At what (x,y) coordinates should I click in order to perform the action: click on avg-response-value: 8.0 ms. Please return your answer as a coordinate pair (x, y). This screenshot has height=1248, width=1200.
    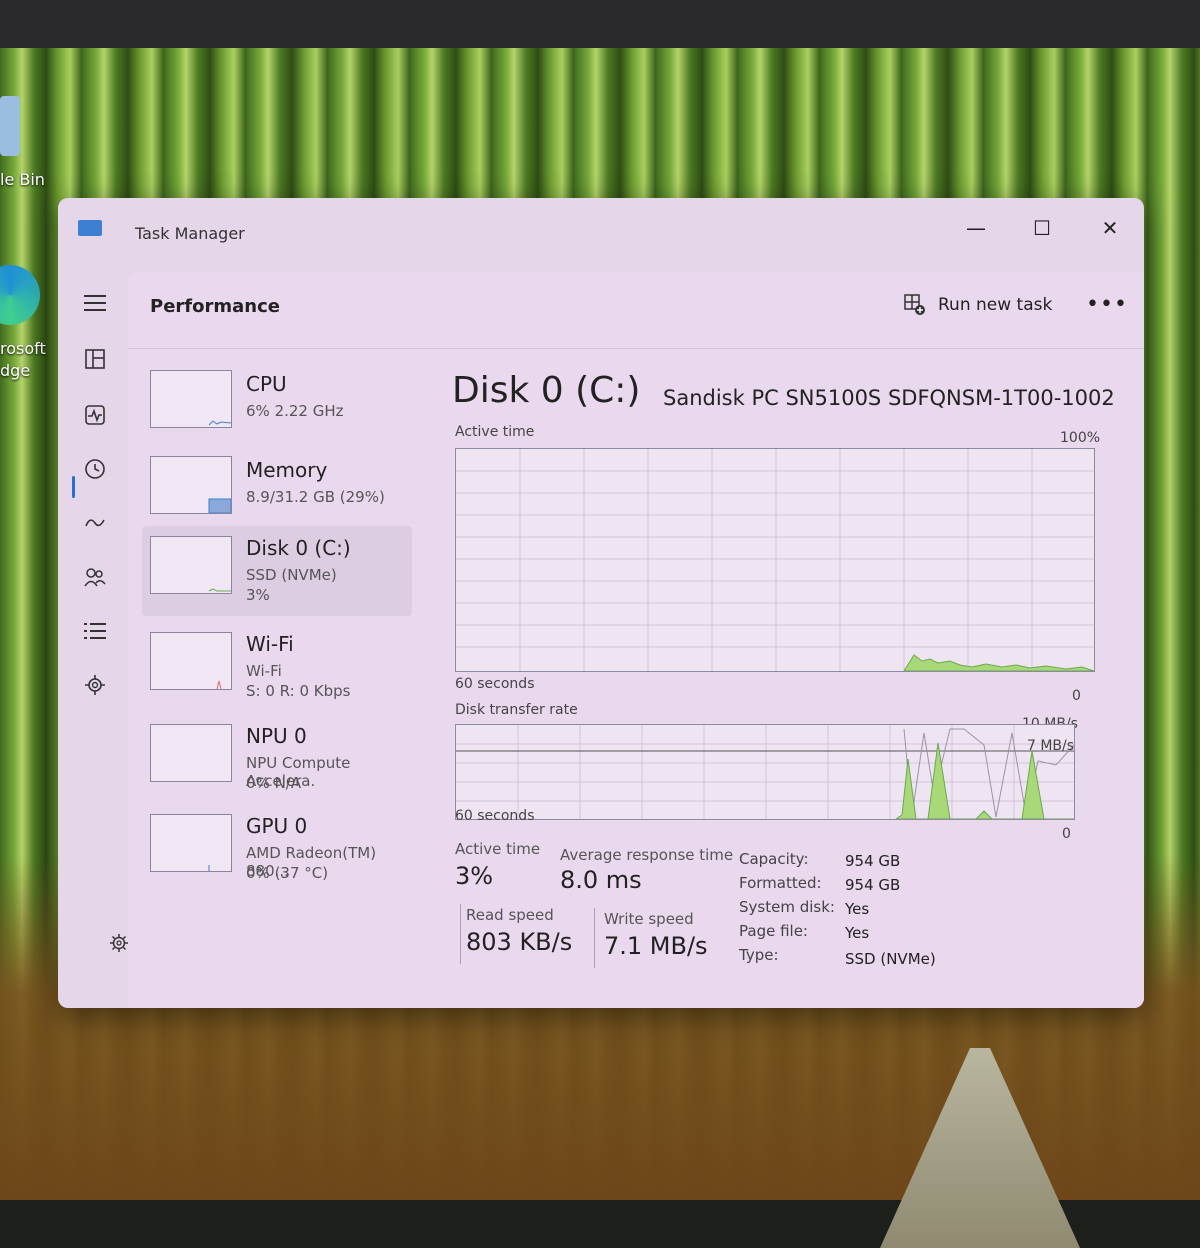
    Looking at the image, I should click on (601, 880).